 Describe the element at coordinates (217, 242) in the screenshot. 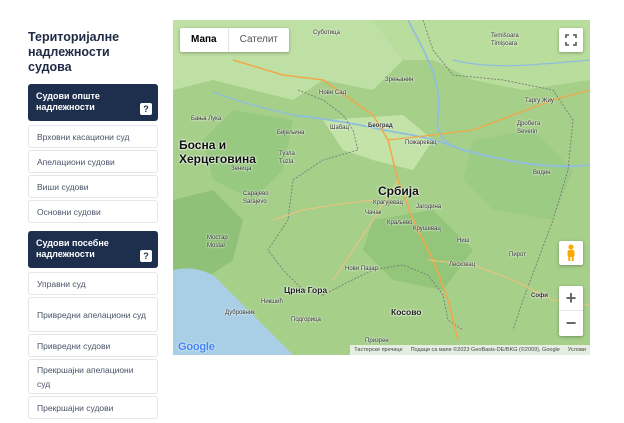

I see `map-label-mostar: Мостар Mostar` at that location.